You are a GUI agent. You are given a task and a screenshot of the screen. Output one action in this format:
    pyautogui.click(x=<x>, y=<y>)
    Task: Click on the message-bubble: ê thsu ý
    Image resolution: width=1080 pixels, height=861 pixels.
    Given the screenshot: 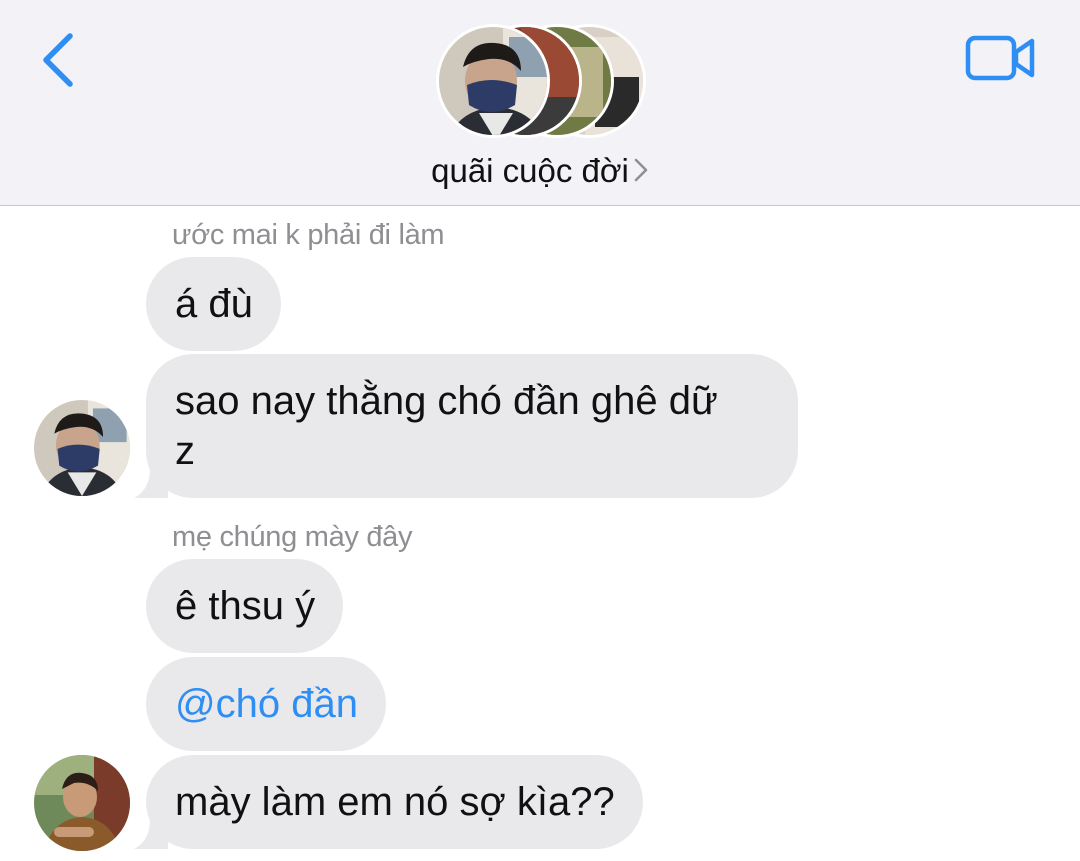 What is the action you would take?
    pyautogui.click(x=245, y=606)
    